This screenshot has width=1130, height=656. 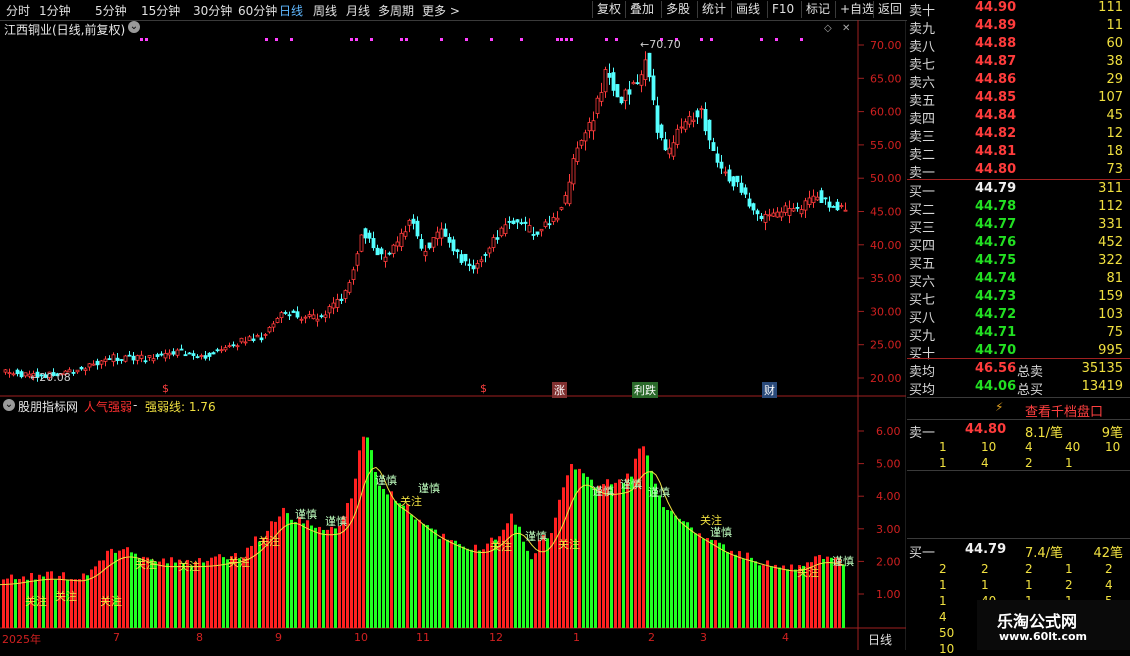 I want to click on asks-price: 44.89, so click(x=996, y=25).